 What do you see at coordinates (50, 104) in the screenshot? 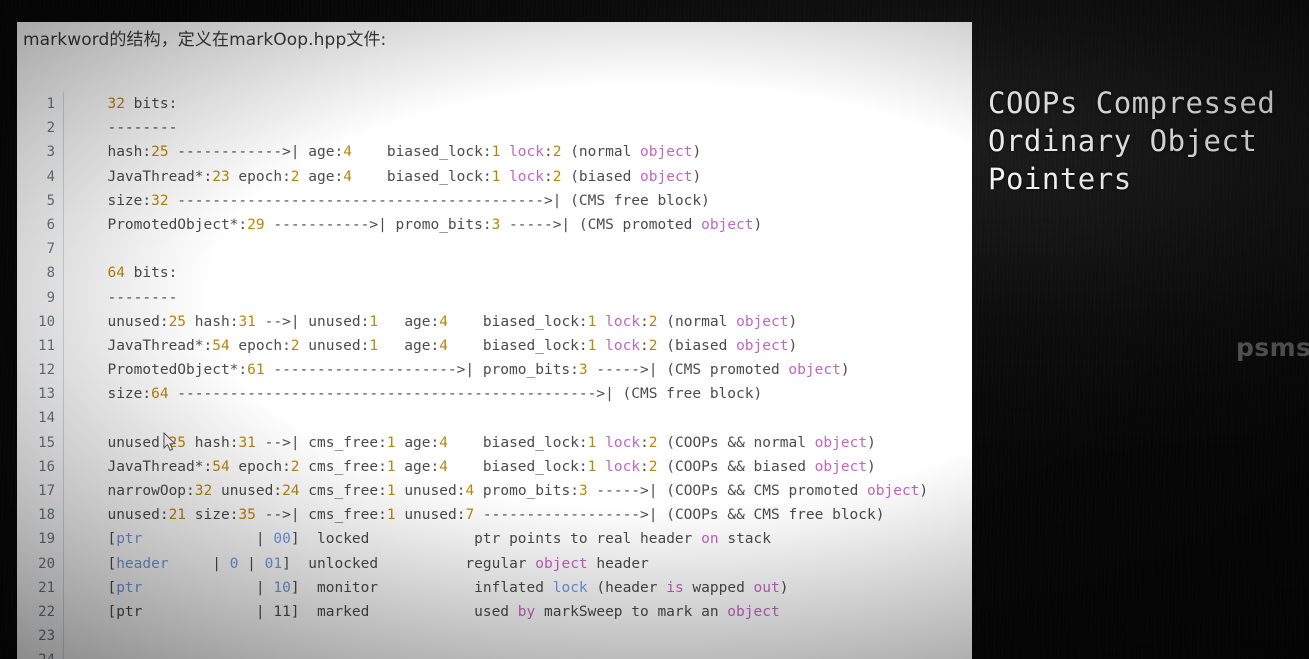
I see `line-number: 1` at bounding box center [50, 104].